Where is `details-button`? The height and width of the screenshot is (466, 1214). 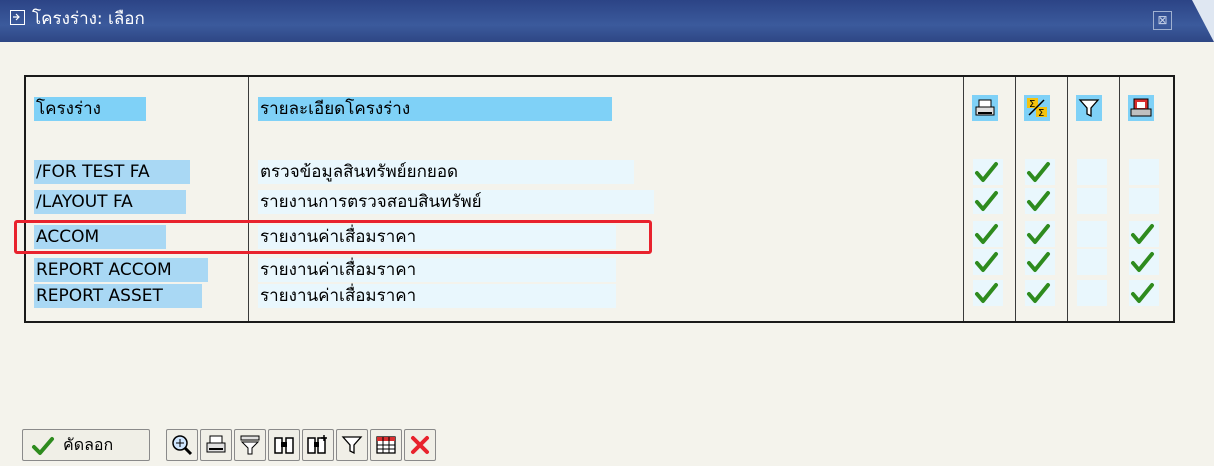 details-button is located at coordinates (182, 445).